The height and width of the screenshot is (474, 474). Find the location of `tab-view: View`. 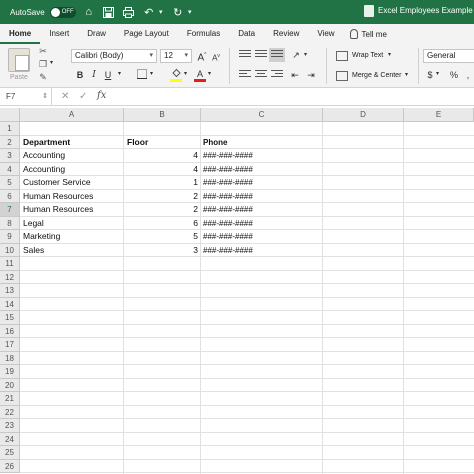

tab-view: View is located at coordinates (325, 34).